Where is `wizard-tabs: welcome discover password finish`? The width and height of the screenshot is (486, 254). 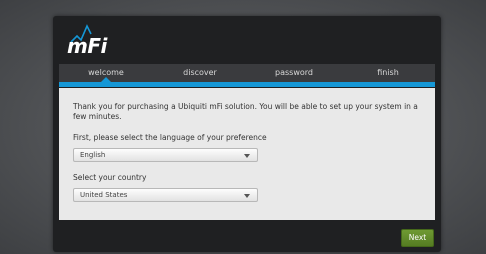
wizard-tabs: welcome discover password finish is located at coordinates (247, 73).